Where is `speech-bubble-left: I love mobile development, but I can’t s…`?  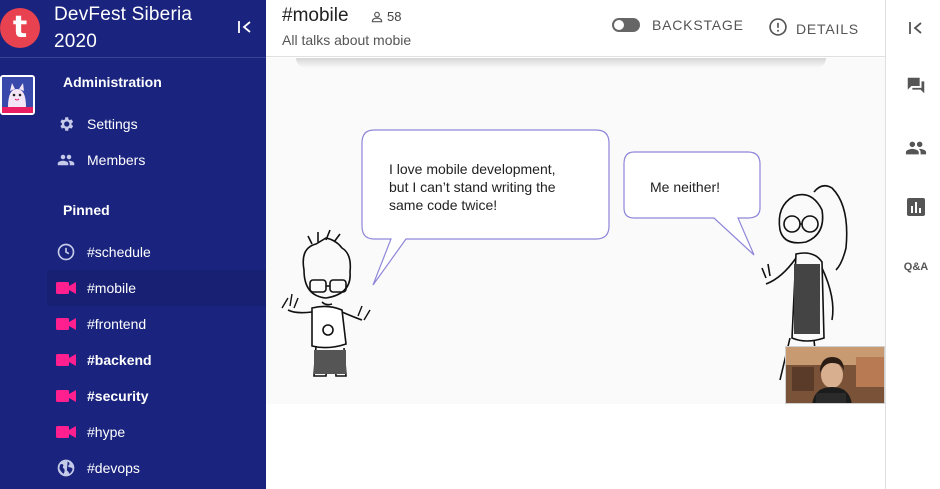
speech-bubble-left: I love mobile development, but I can’t s… is located at coordinates (472, 187).